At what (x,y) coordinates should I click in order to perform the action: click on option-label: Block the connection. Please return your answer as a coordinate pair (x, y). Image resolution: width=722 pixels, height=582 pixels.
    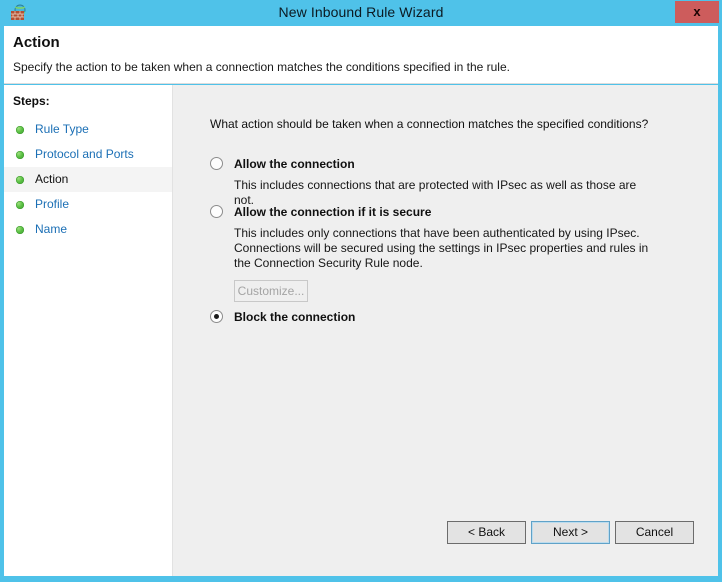
    Looking at the image, I should click on (295, 317).